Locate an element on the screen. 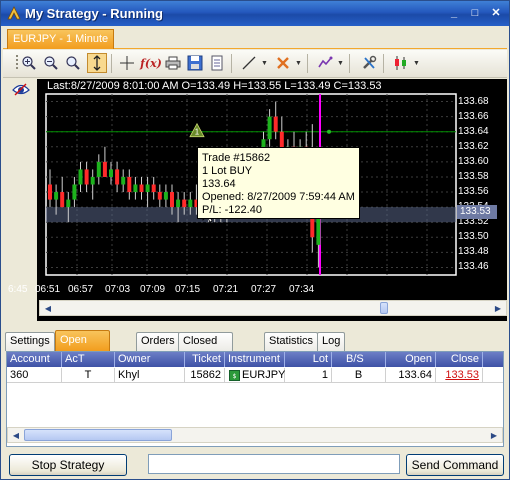  crosshair-icon is located at coordinates (127, 63).